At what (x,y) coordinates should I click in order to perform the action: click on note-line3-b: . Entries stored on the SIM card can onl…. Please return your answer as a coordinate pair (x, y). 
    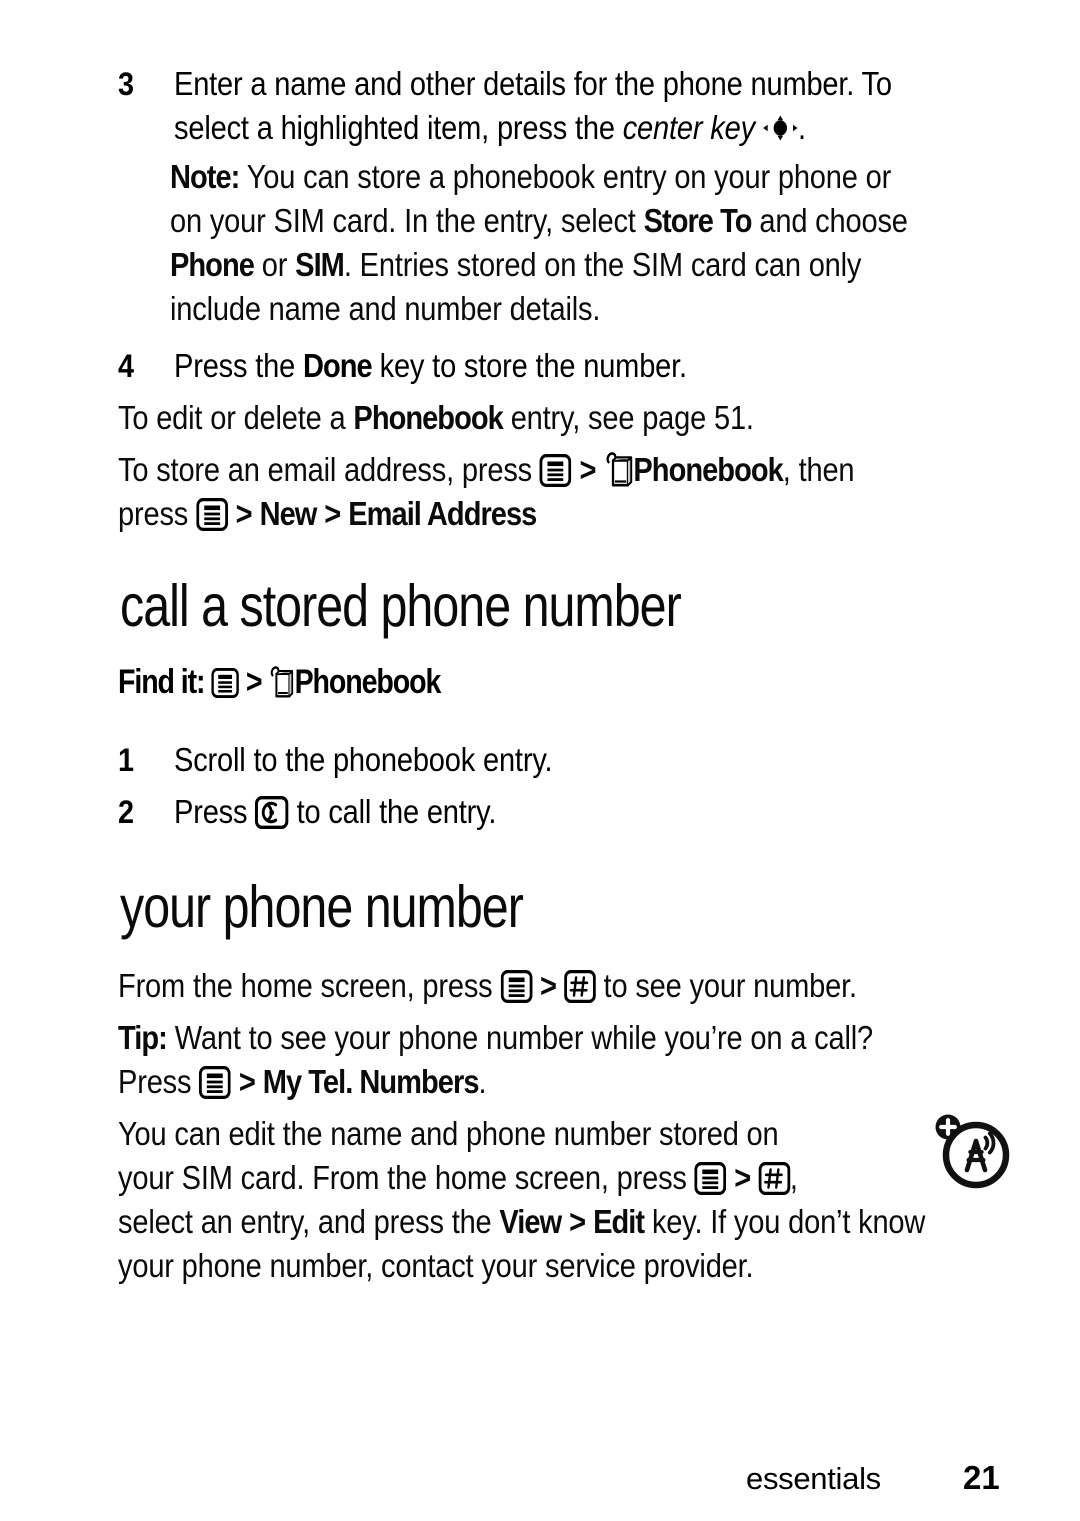
    Looking at the image, I should click on (602, 264).